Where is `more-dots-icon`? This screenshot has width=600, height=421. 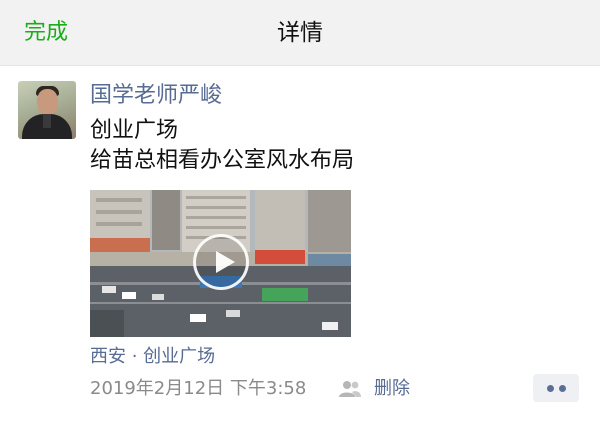
more-dots-icon is located at coordinates (556, 388).